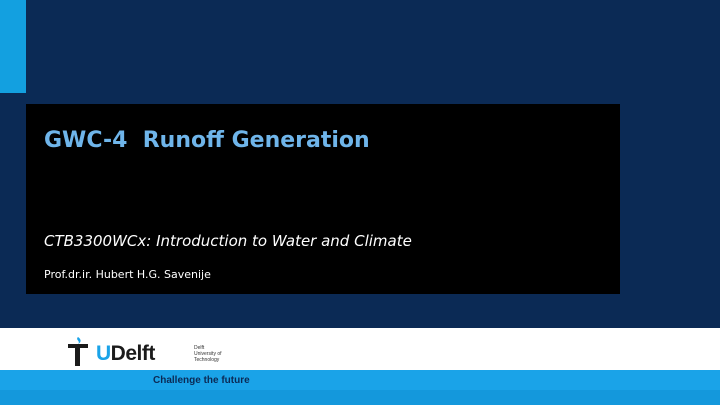 Image resolution: width=720 pixels, height=405 pixels. I want to click on logo-delft: Delft, so click(133, 353).